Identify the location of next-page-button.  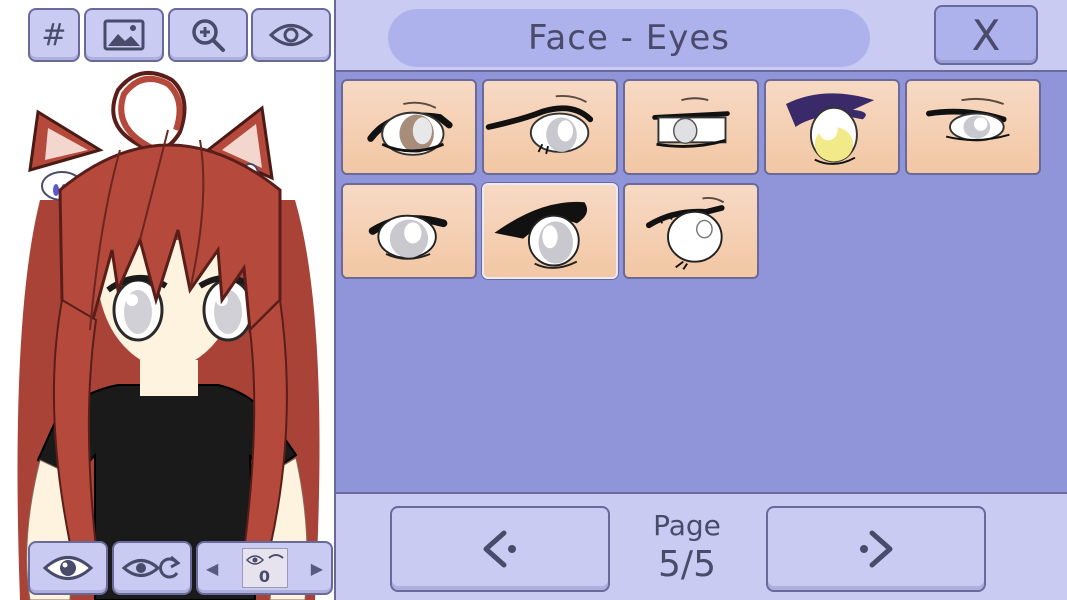
(876, 549).